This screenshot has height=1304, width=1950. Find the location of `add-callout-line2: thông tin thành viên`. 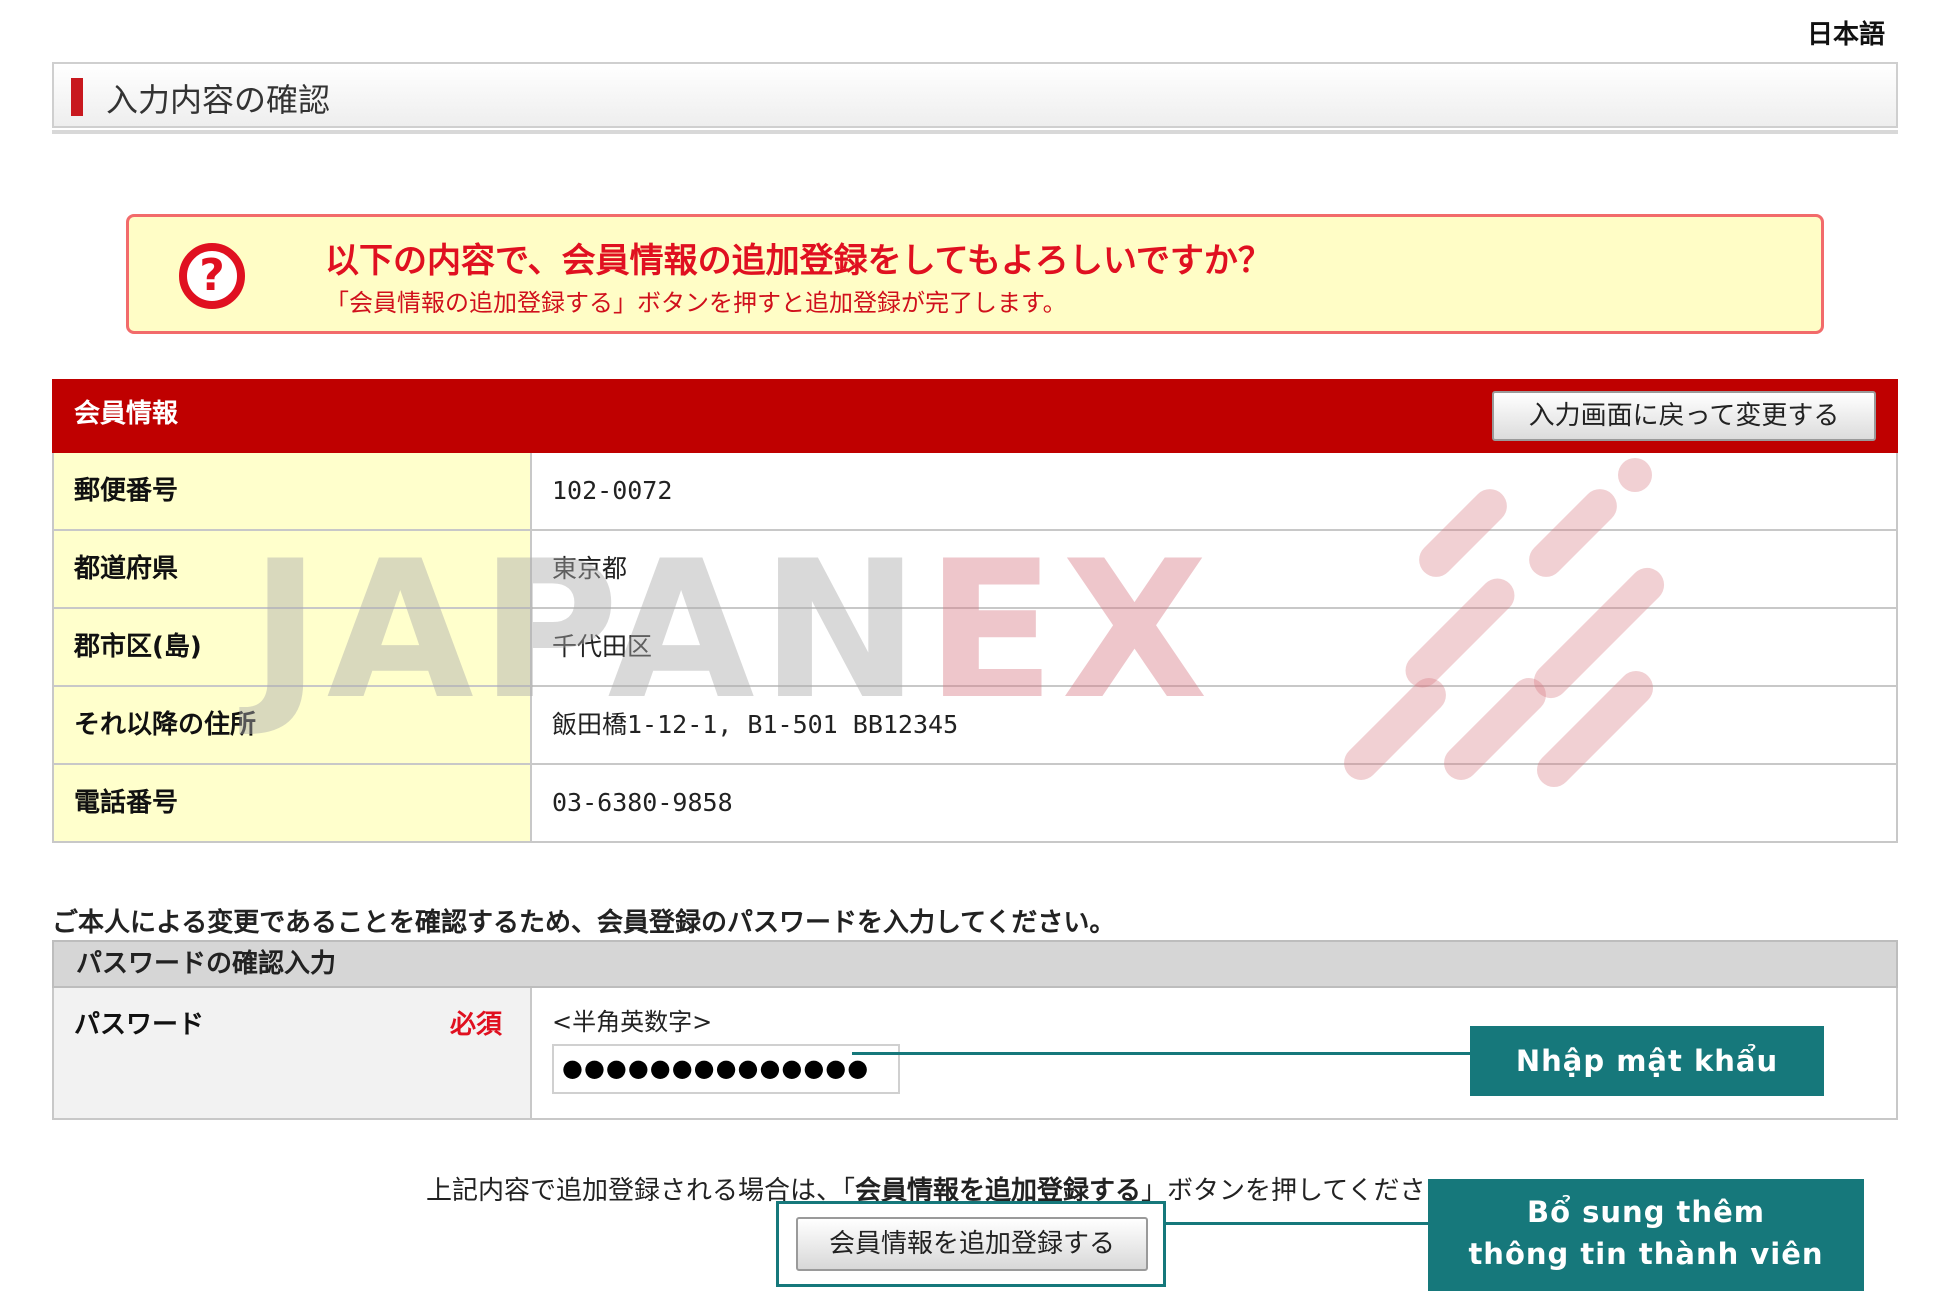

add-callout-line2: thông tin thành viên is located at coordinates (1646, 1254).